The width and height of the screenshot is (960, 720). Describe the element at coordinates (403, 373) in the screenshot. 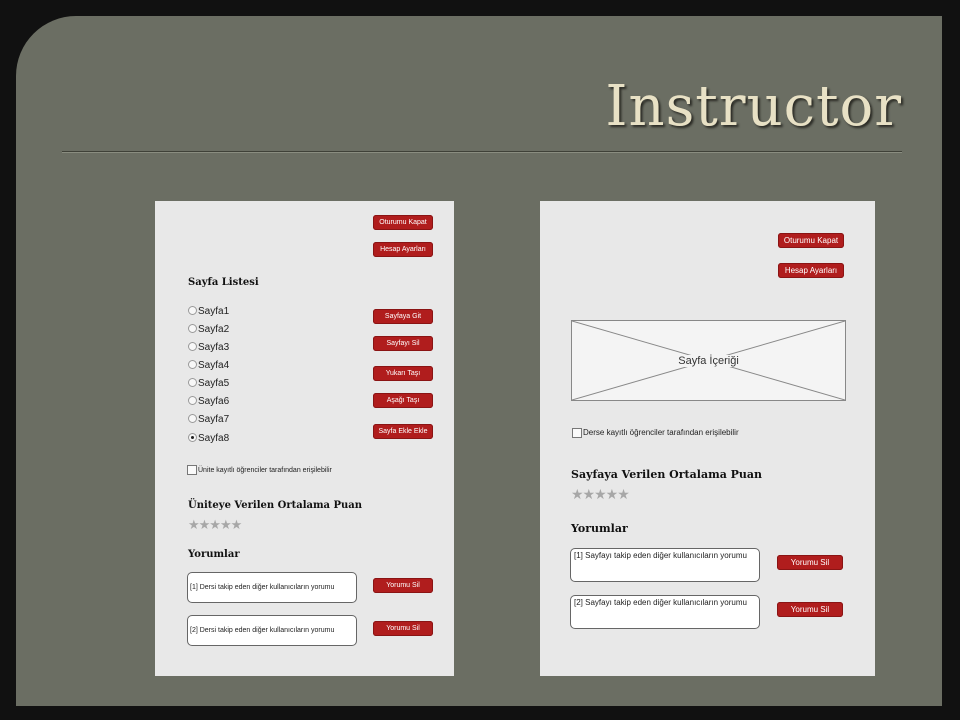

I see `move-up-button: Yukarı Taşı` at that location.